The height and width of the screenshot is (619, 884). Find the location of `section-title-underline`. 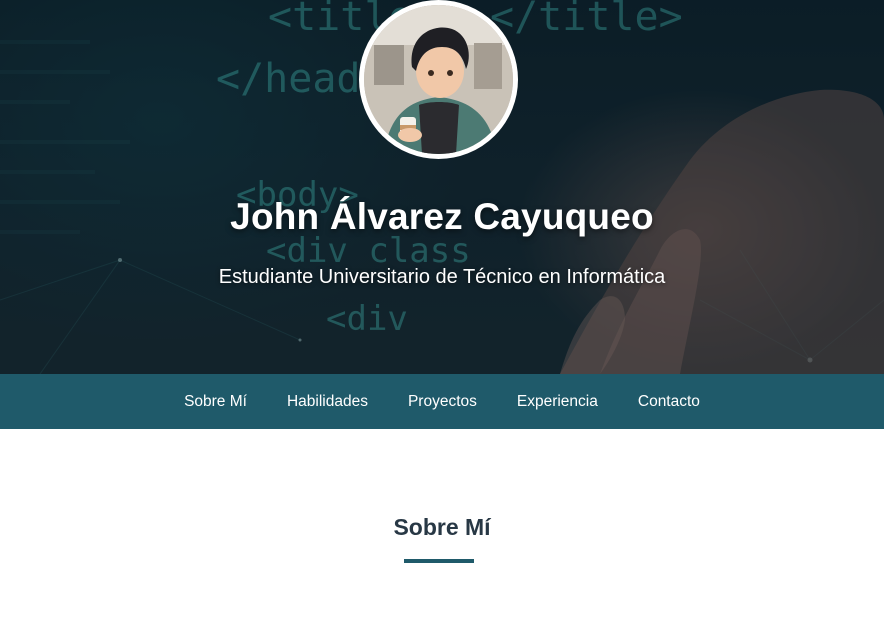

section-title-underline is located at coordinates (439, 561).